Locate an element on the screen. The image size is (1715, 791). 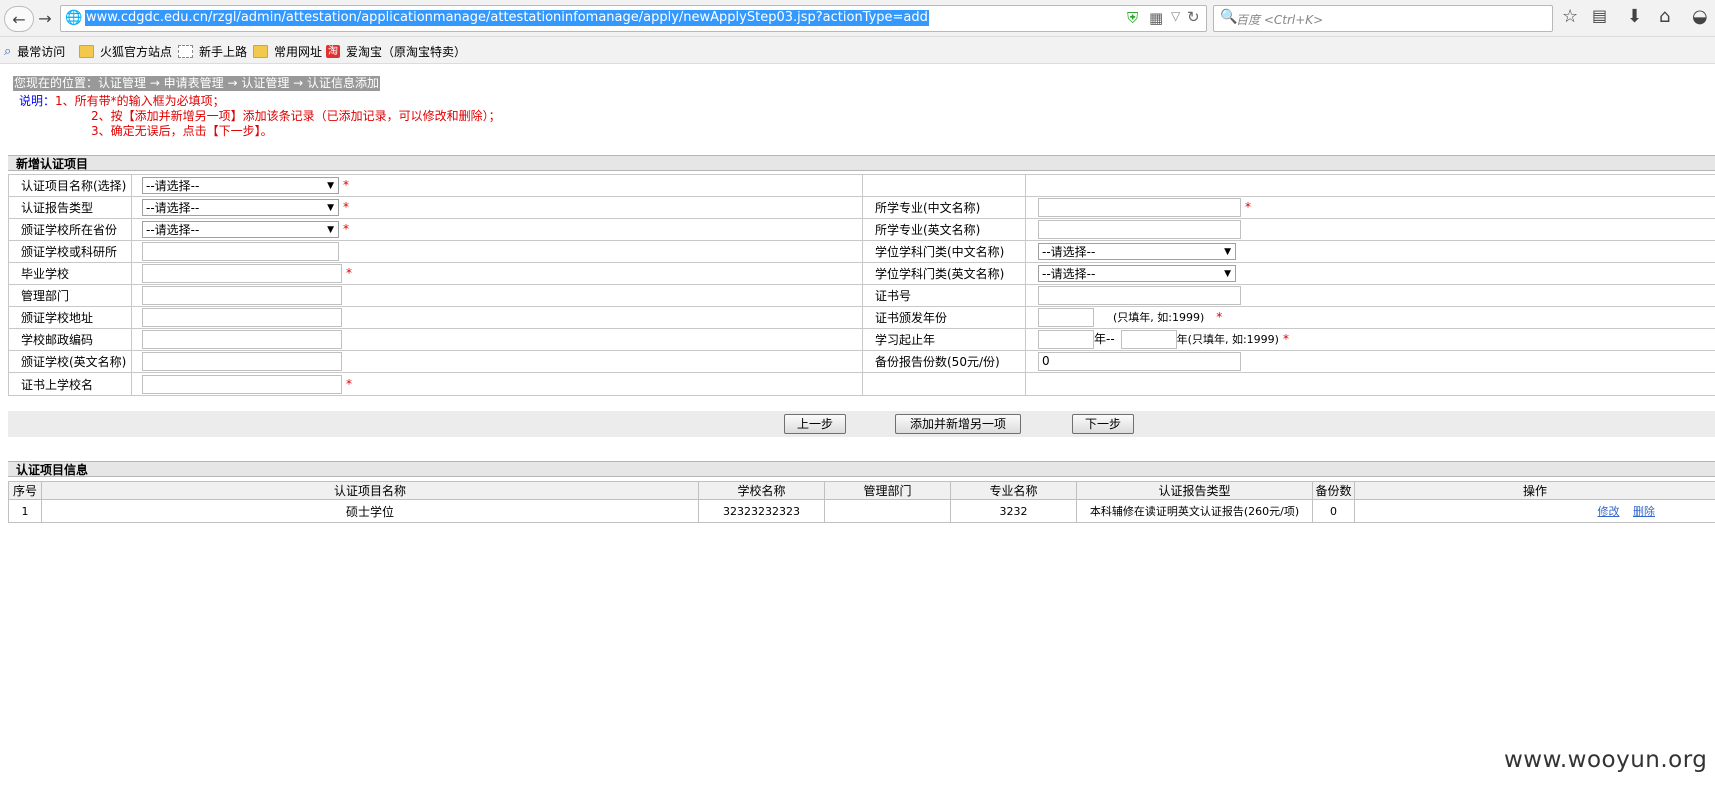
backup-copies-input: 0 is located at coordinates (1139, 361).